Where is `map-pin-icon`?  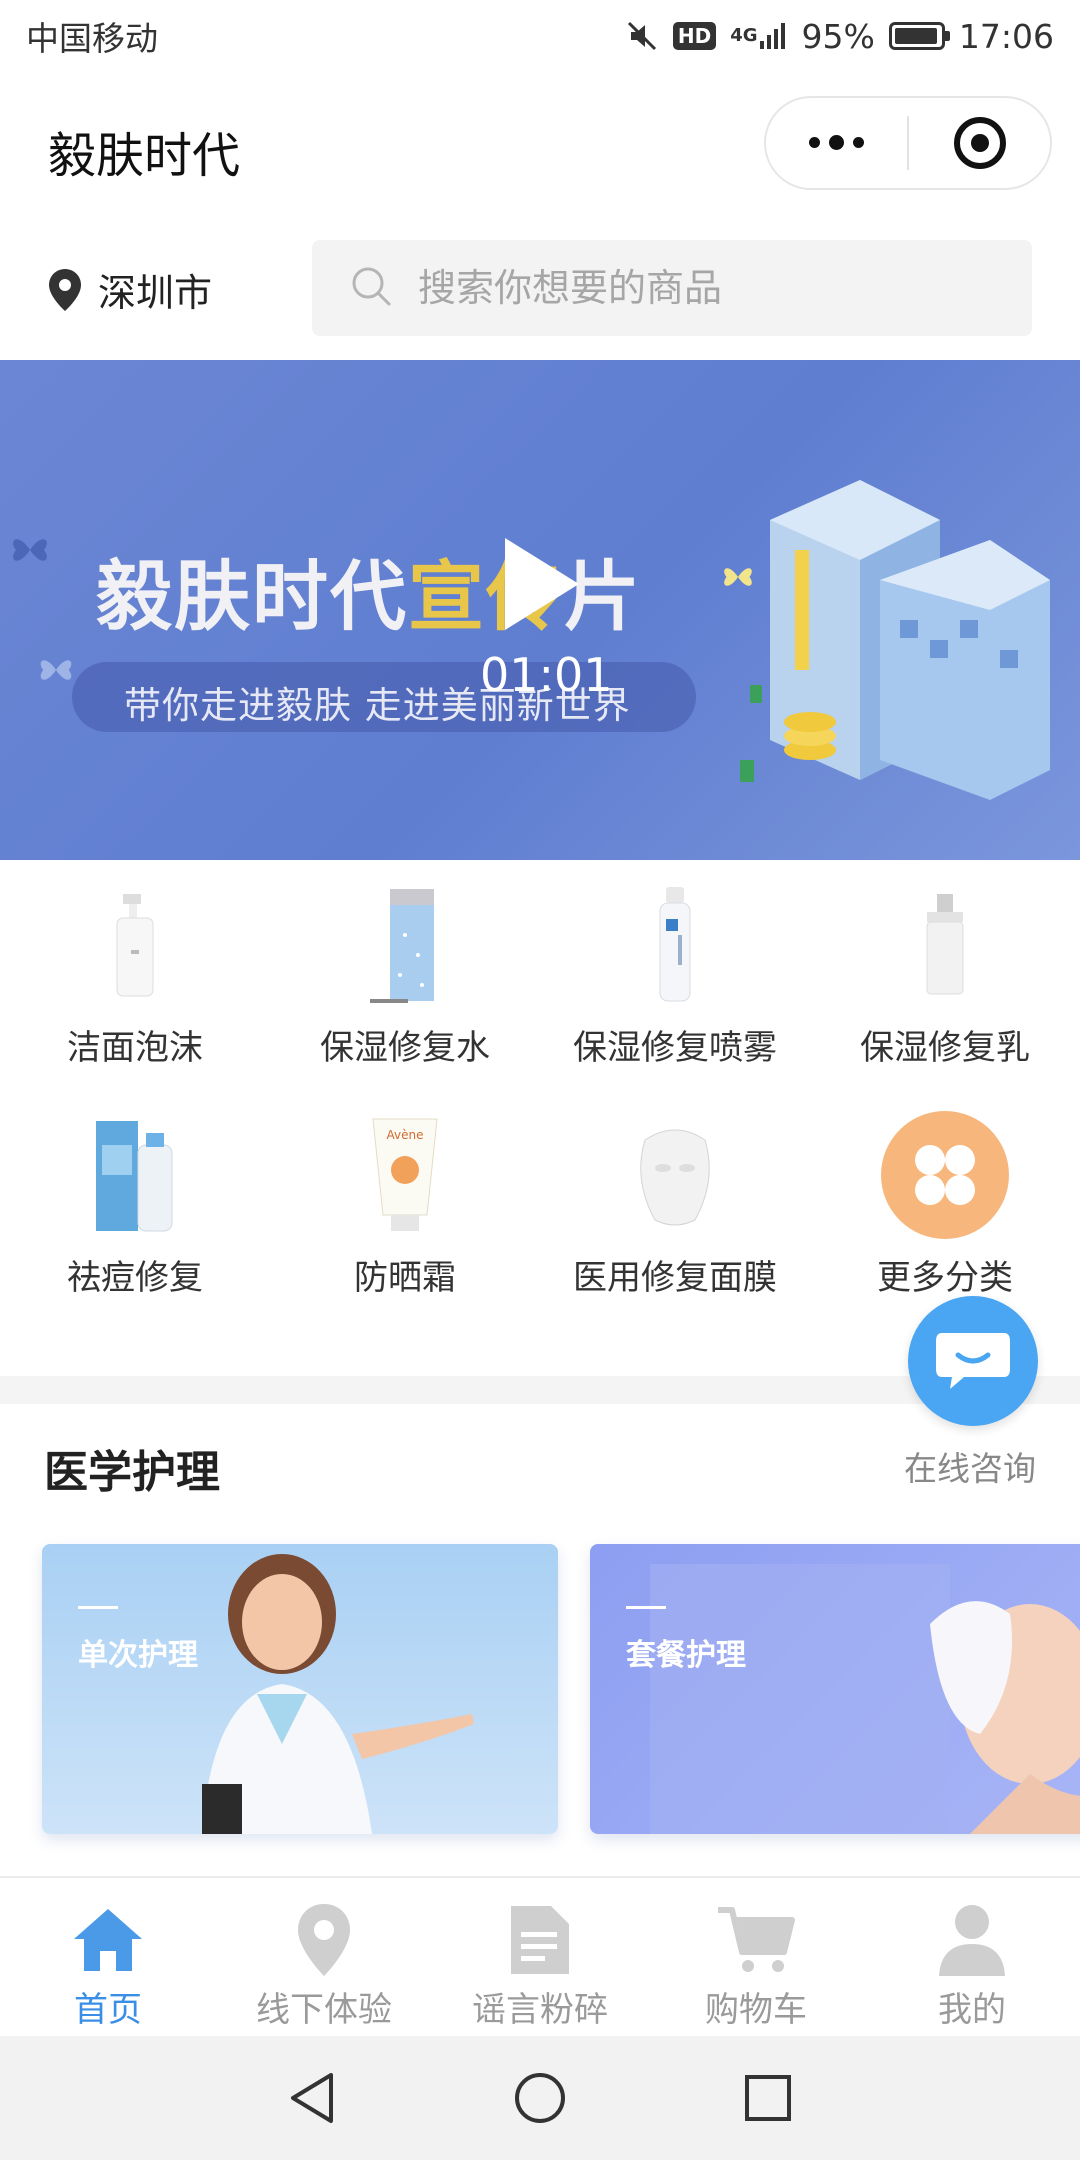
map-pin-icon is located at coordinates (324, 1940).